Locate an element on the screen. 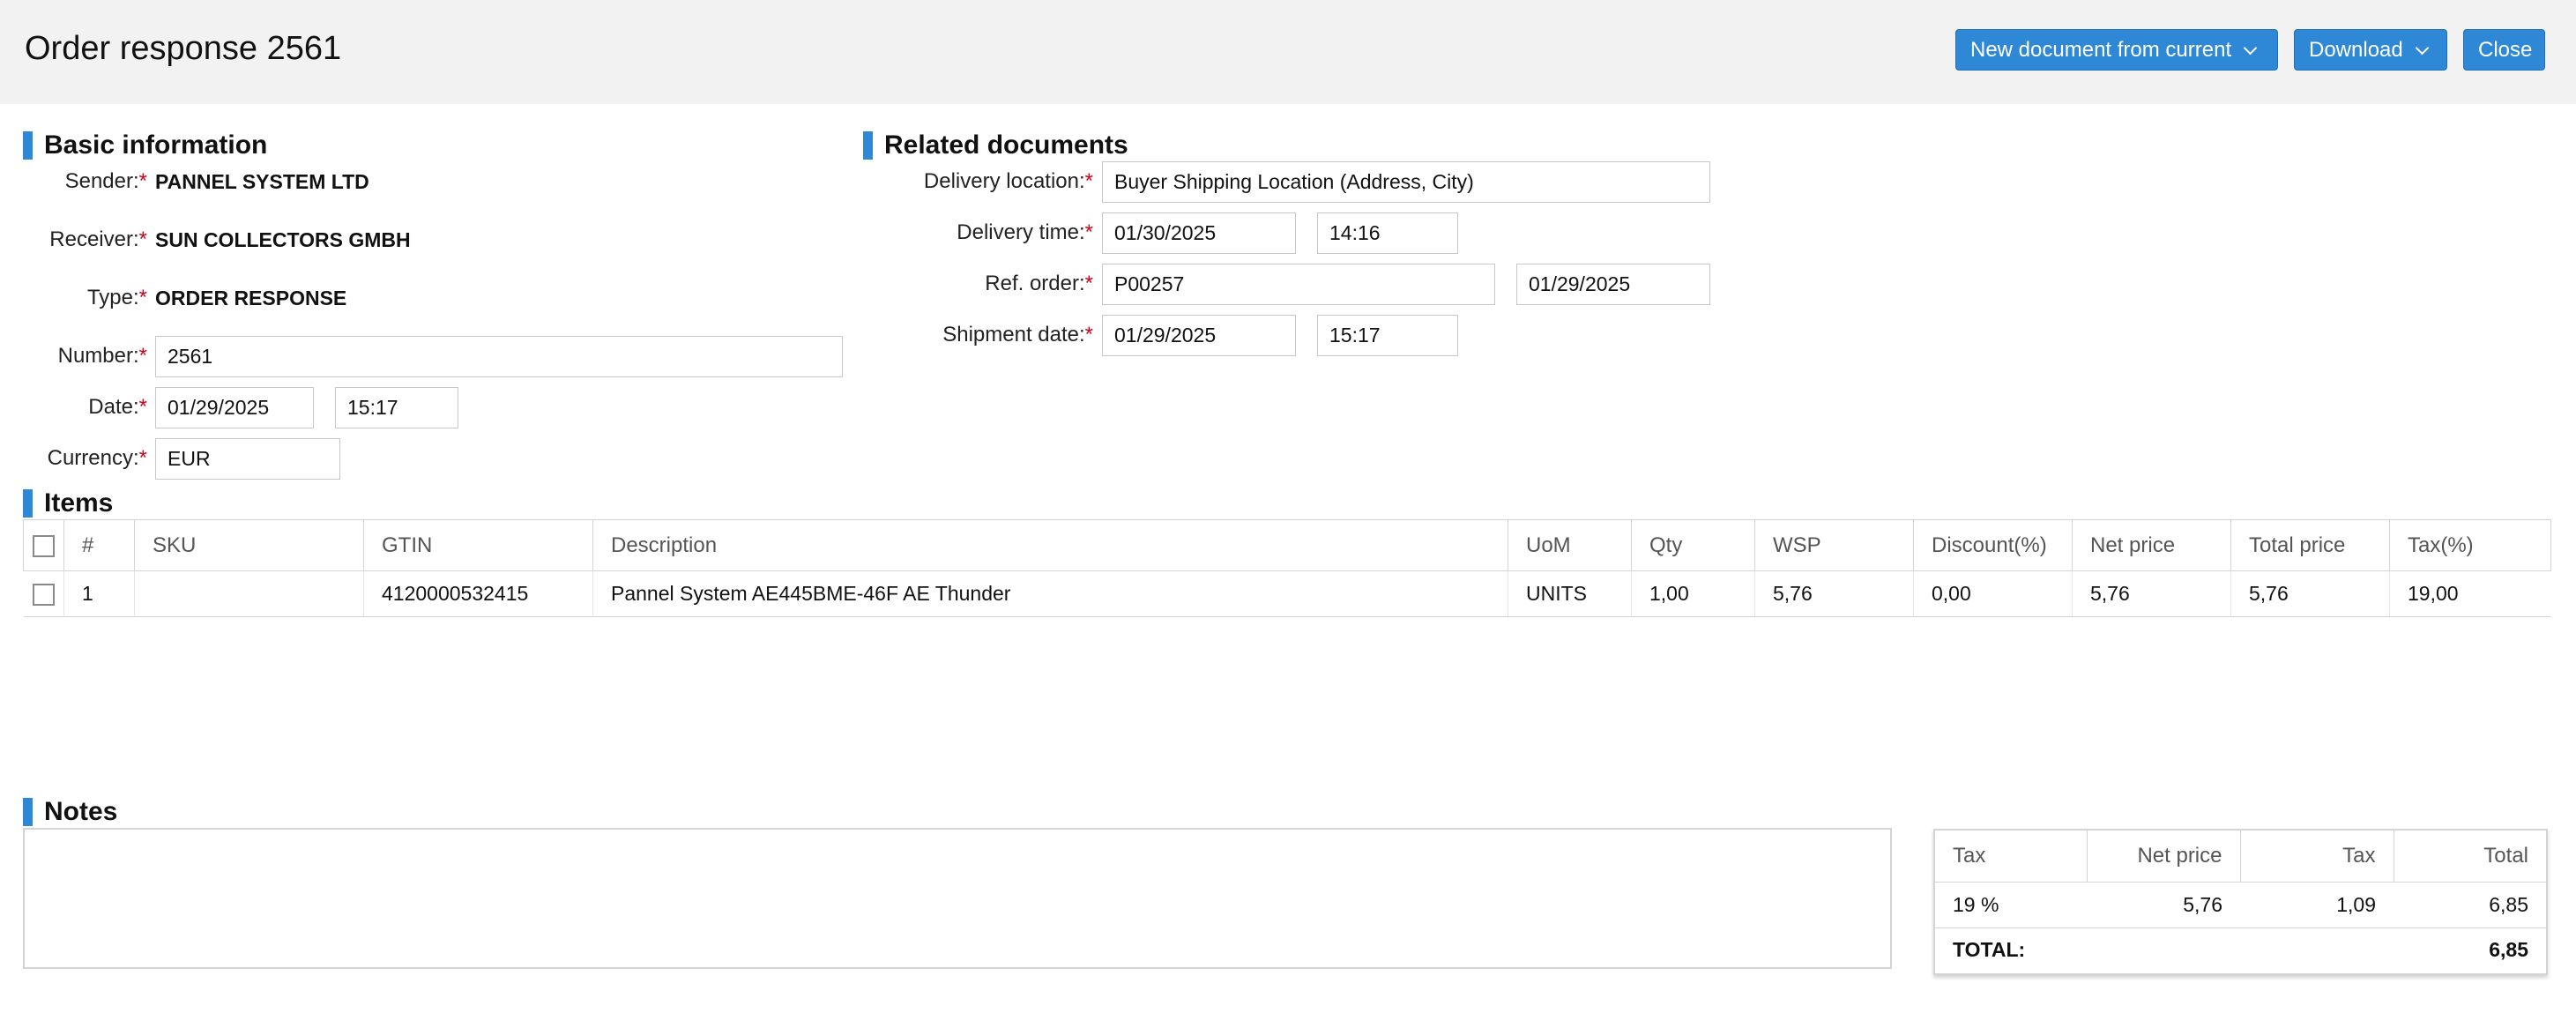 The height and width of the screenshot is (1028, 2576). new-document-button: New document from current is located at coordinates (2116, 50).